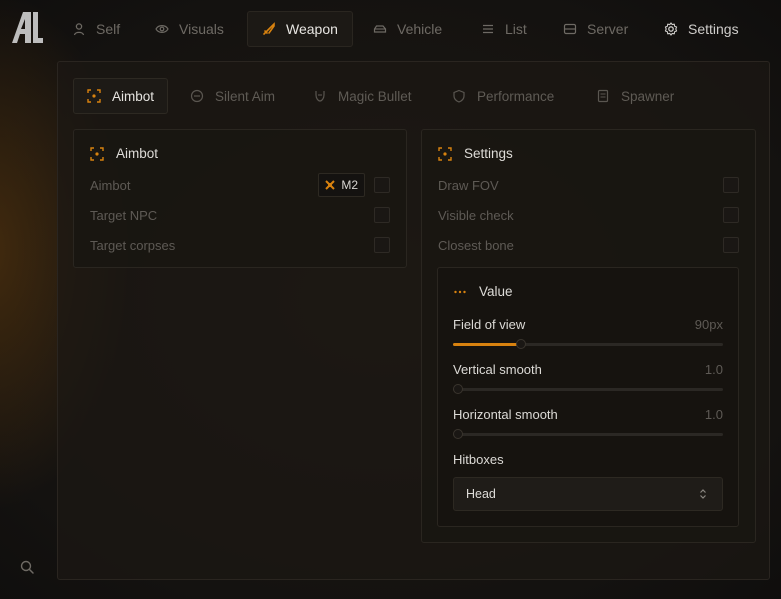 This screenshot has height=599, width=781. I want to click on visible-check-row: Visible check, so click(588, 215).